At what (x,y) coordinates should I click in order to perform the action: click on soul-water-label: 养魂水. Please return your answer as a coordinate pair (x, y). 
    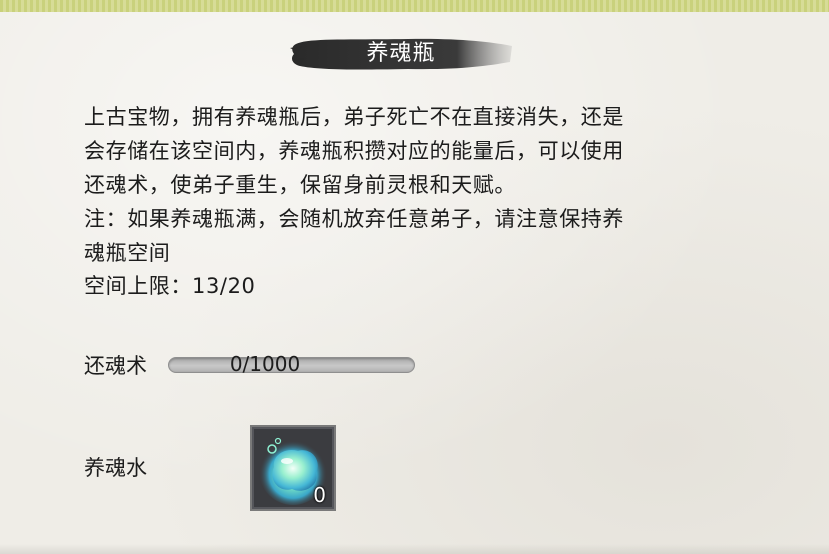
    Looking at the image, I should click on (115, 468).